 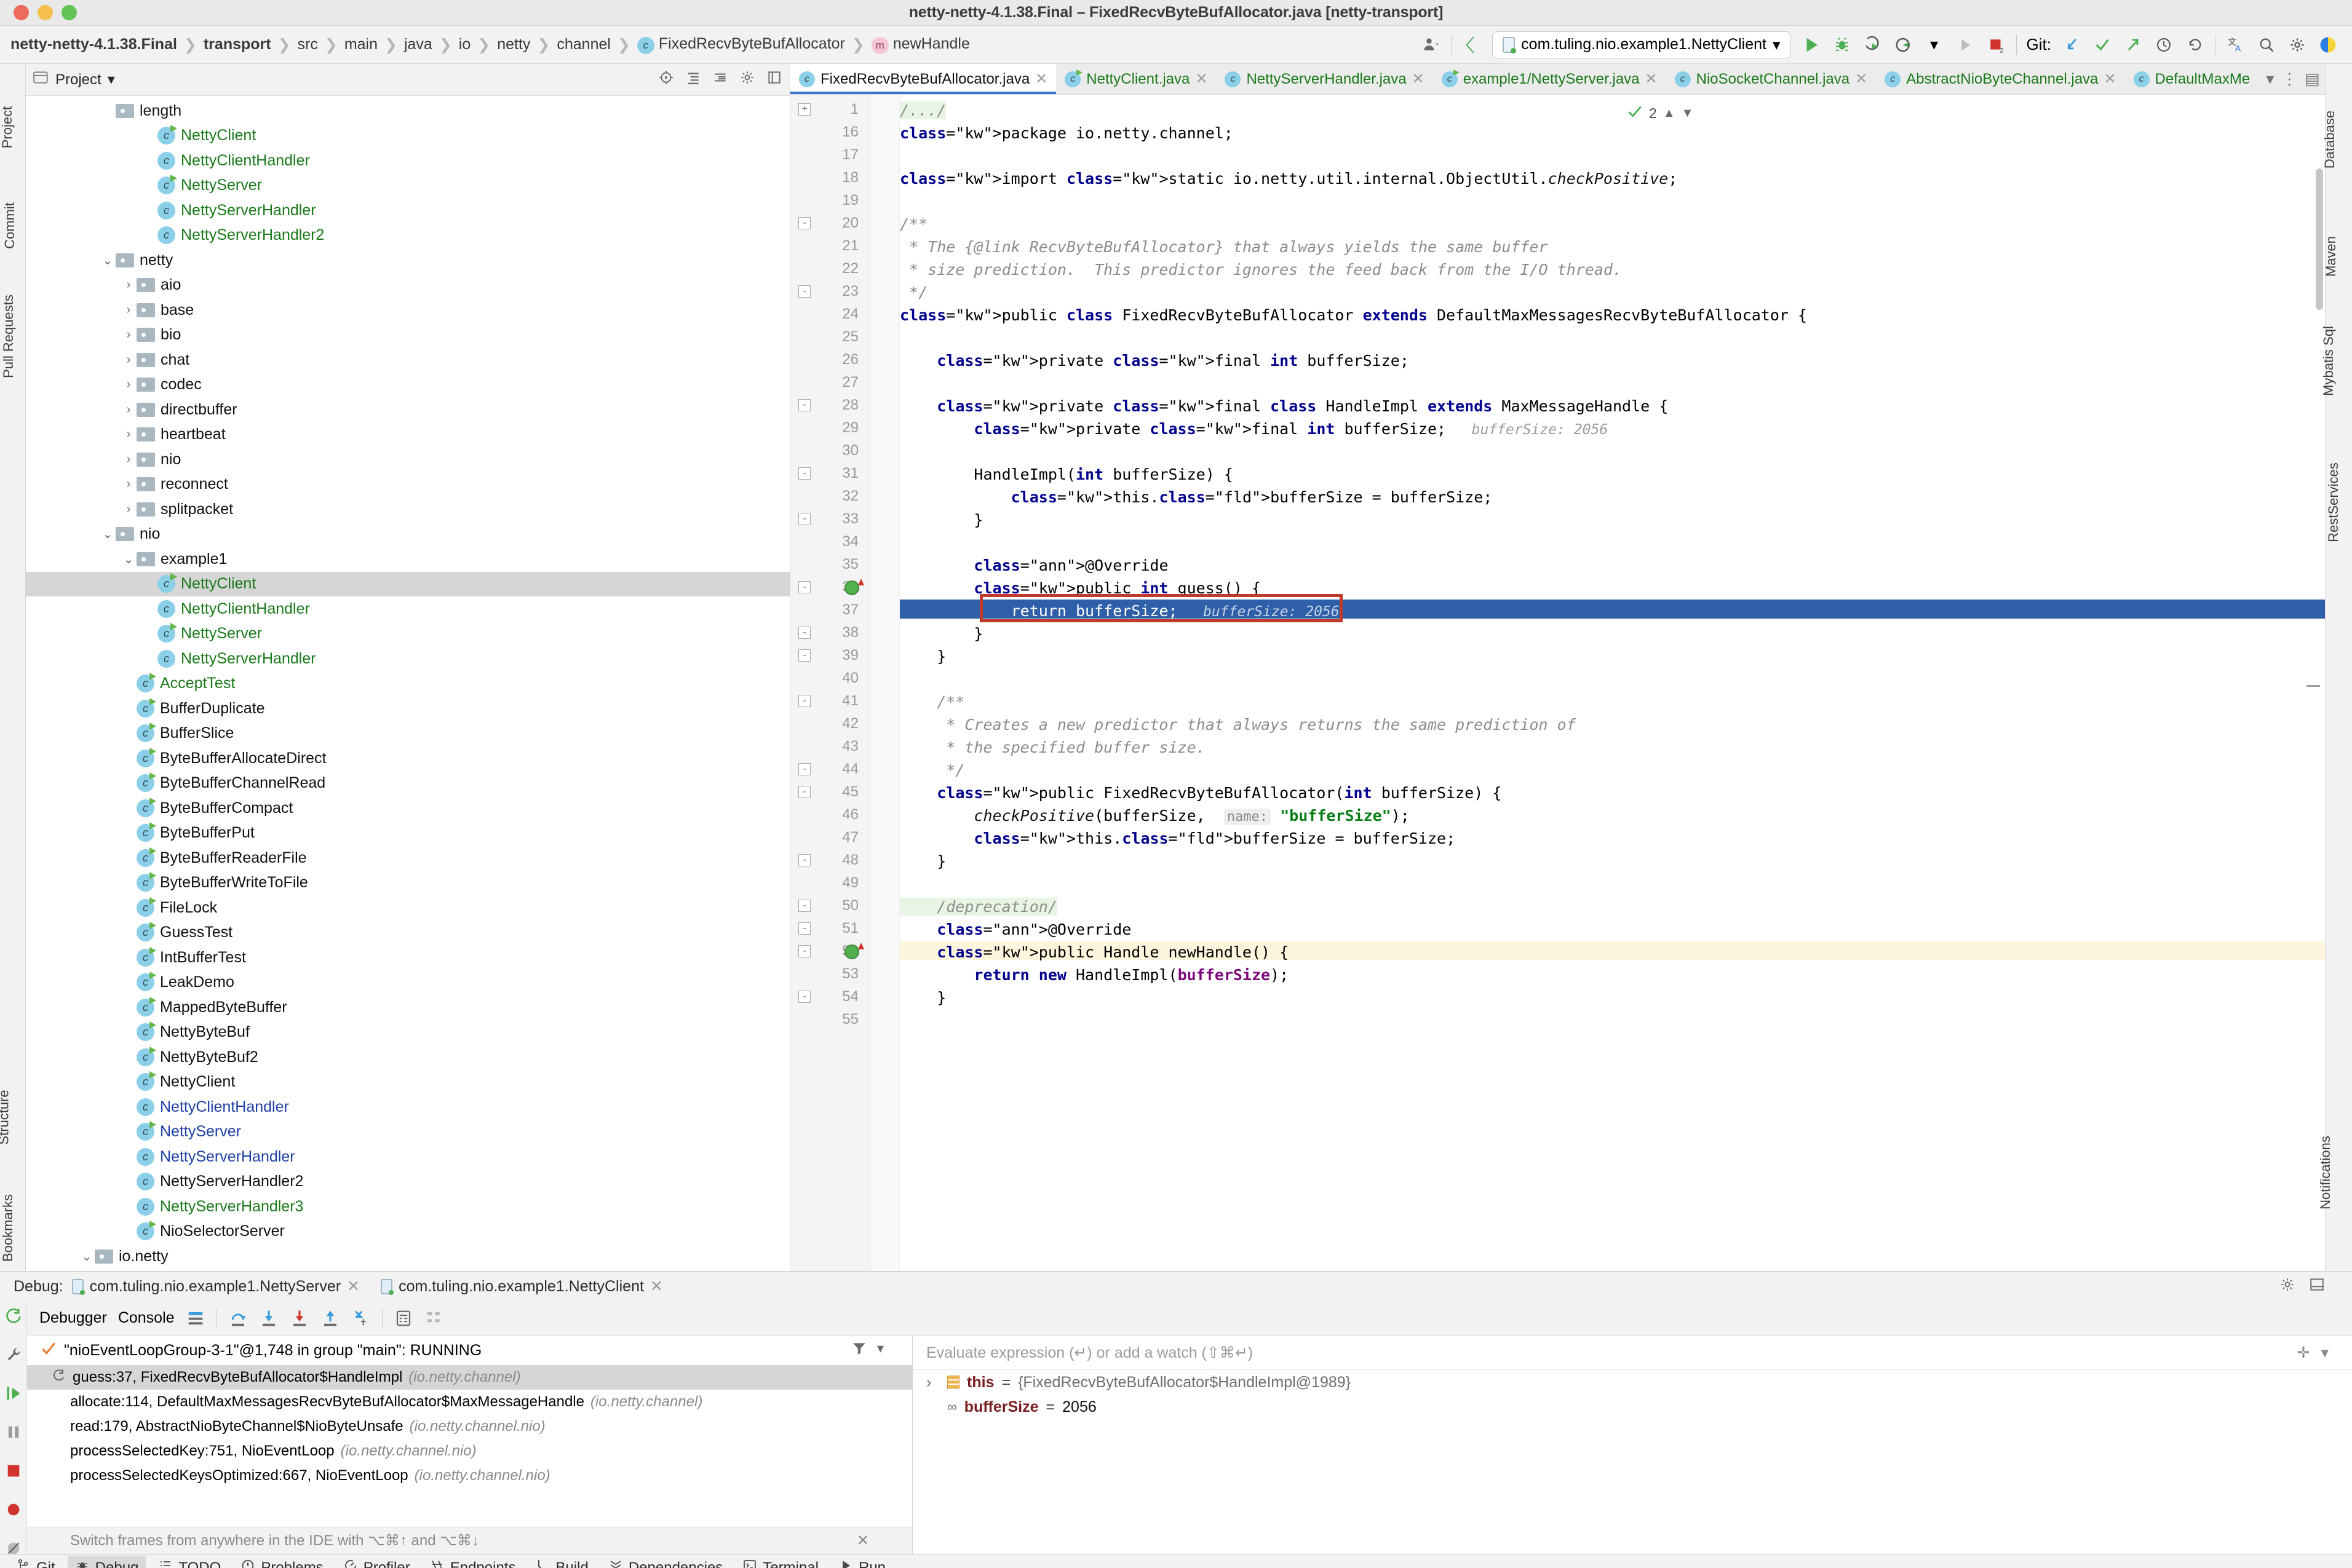 What do you see at coordinates (308, 44) in the screenshot?
I see `breadcrumb-item-src: src` at bounding box center [308, 44].